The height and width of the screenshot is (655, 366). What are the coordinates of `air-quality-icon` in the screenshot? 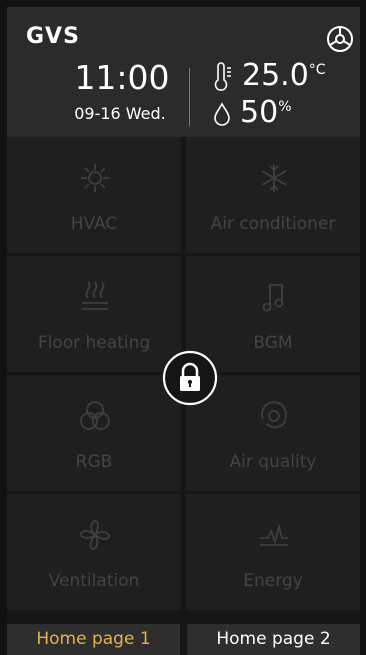 It's located at (274, 415).